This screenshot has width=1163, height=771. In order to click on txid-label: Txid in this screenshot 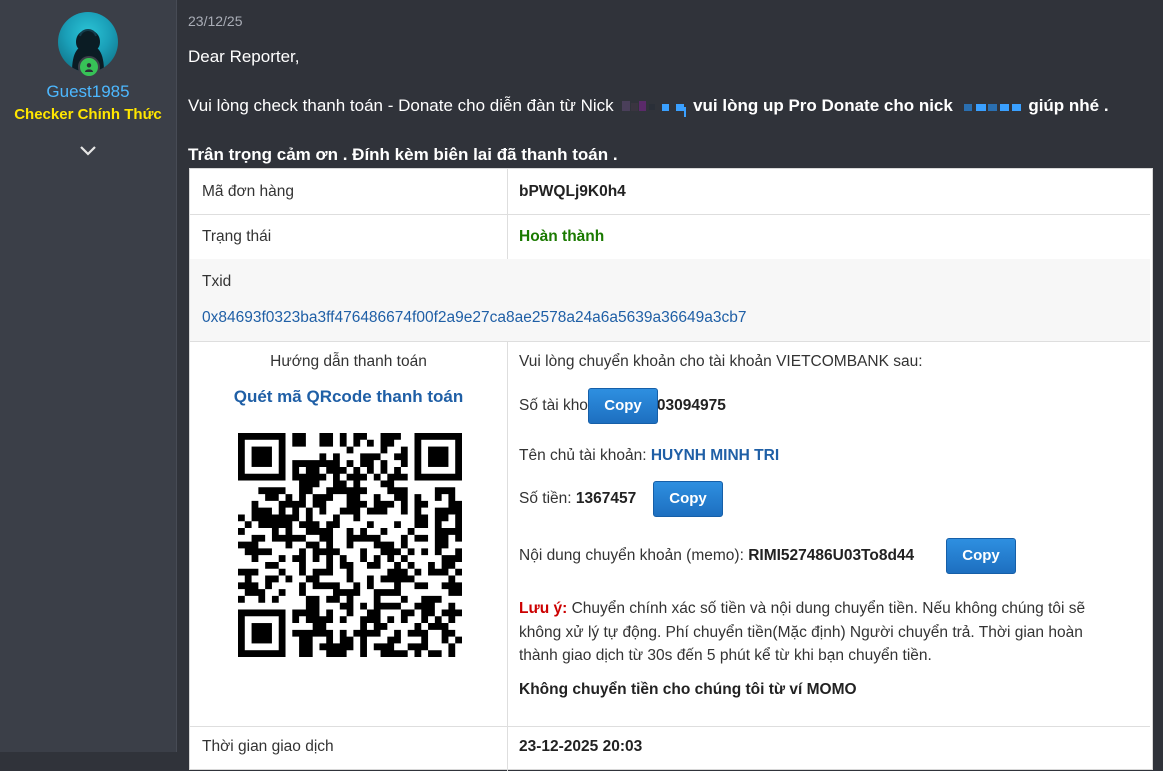, I will do `click(217, 281)`.